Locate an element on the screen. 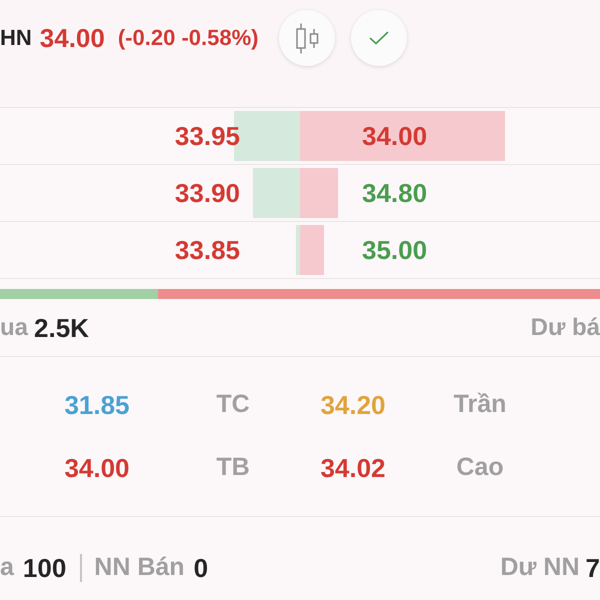 The height and width of the screenshot is (600, 600). ask-row: 34.00 is located at coordinates (450, 136).